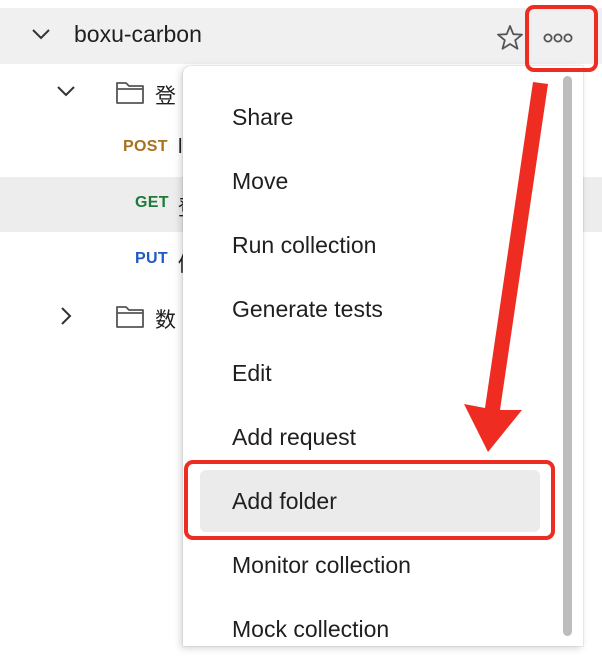 Image resolution: width=602 pixels, height=660 pixels. Describe the element at coordinates (138, 34) in the screenshot. I see `collection-name: boxu-carbon` at that location.